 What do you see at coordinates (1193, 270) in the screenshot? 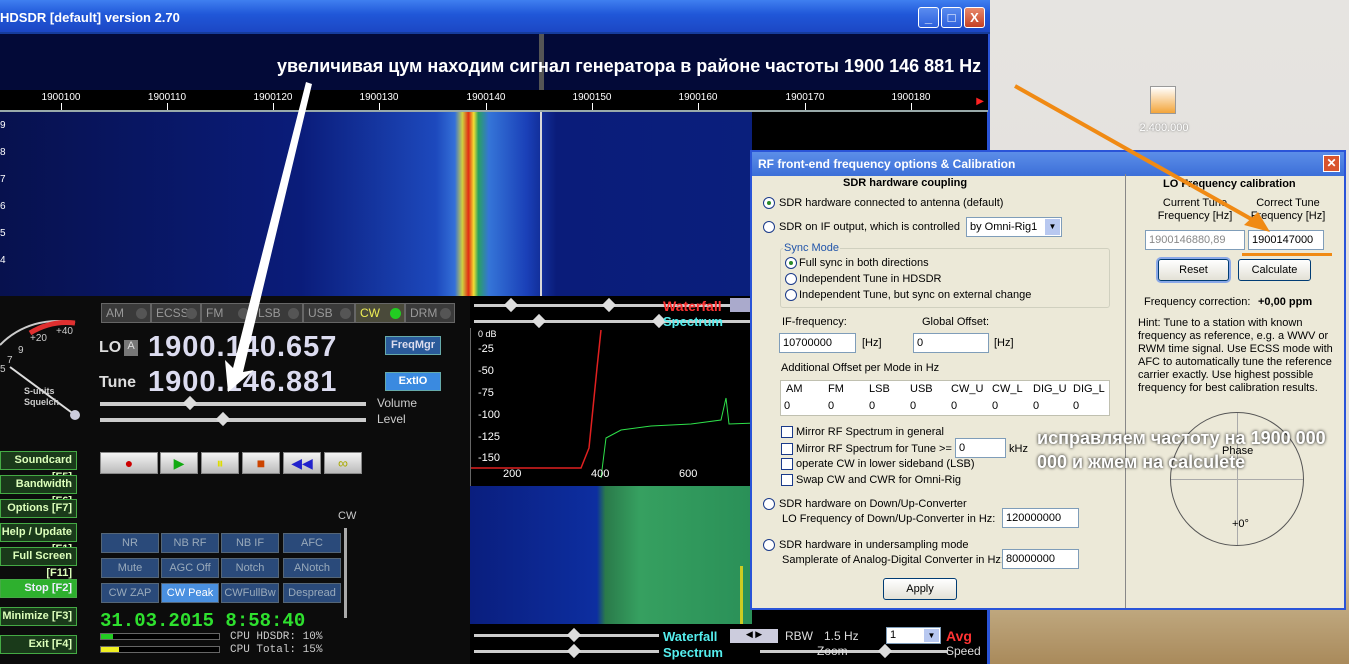
I see `reset-button: Reset` at bounding box center [1193, 270].